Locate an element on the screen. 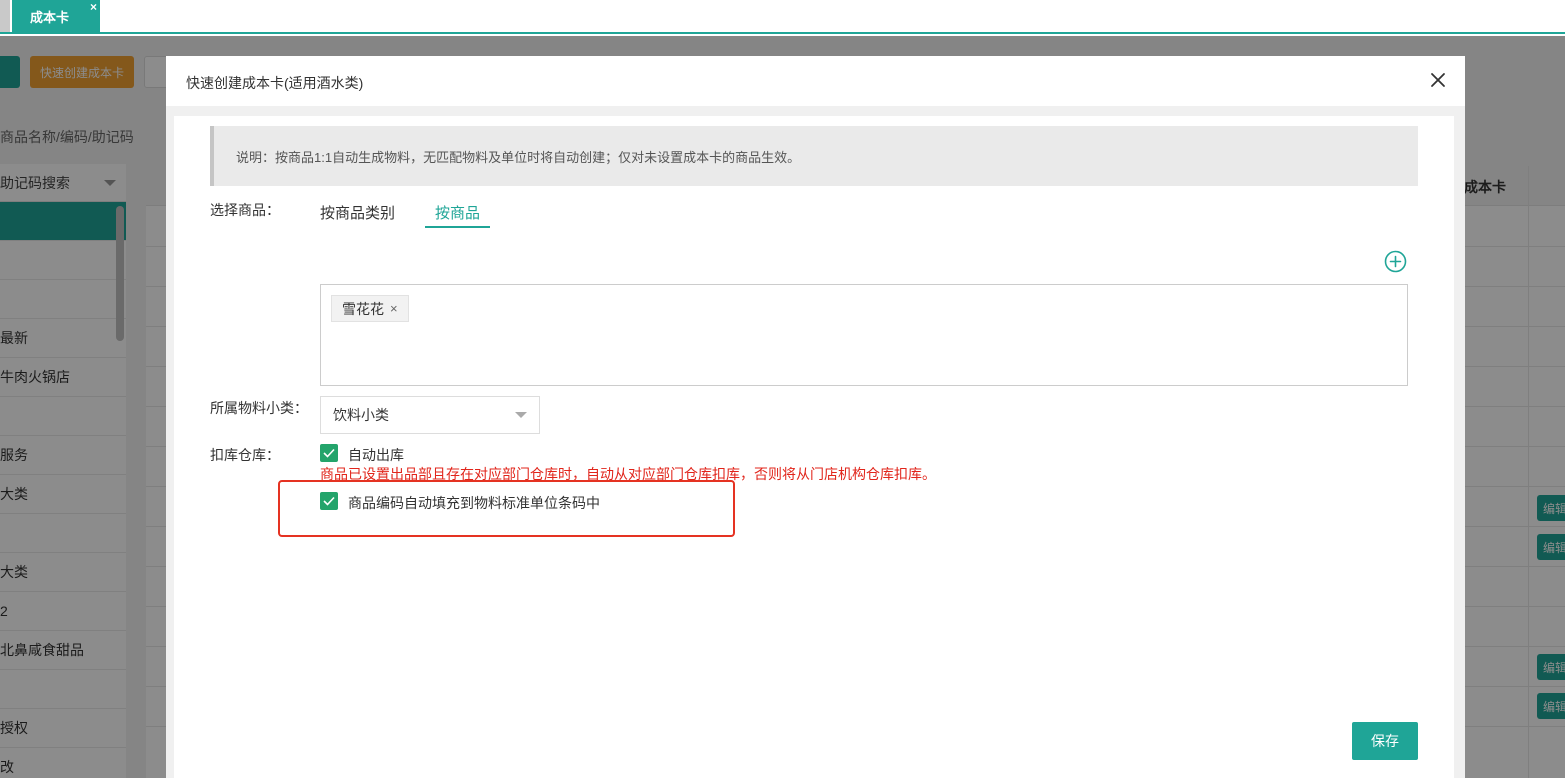 The image size is (1565, 778). tab-bar: 成本卡 × is located at coordinates (782, 17).